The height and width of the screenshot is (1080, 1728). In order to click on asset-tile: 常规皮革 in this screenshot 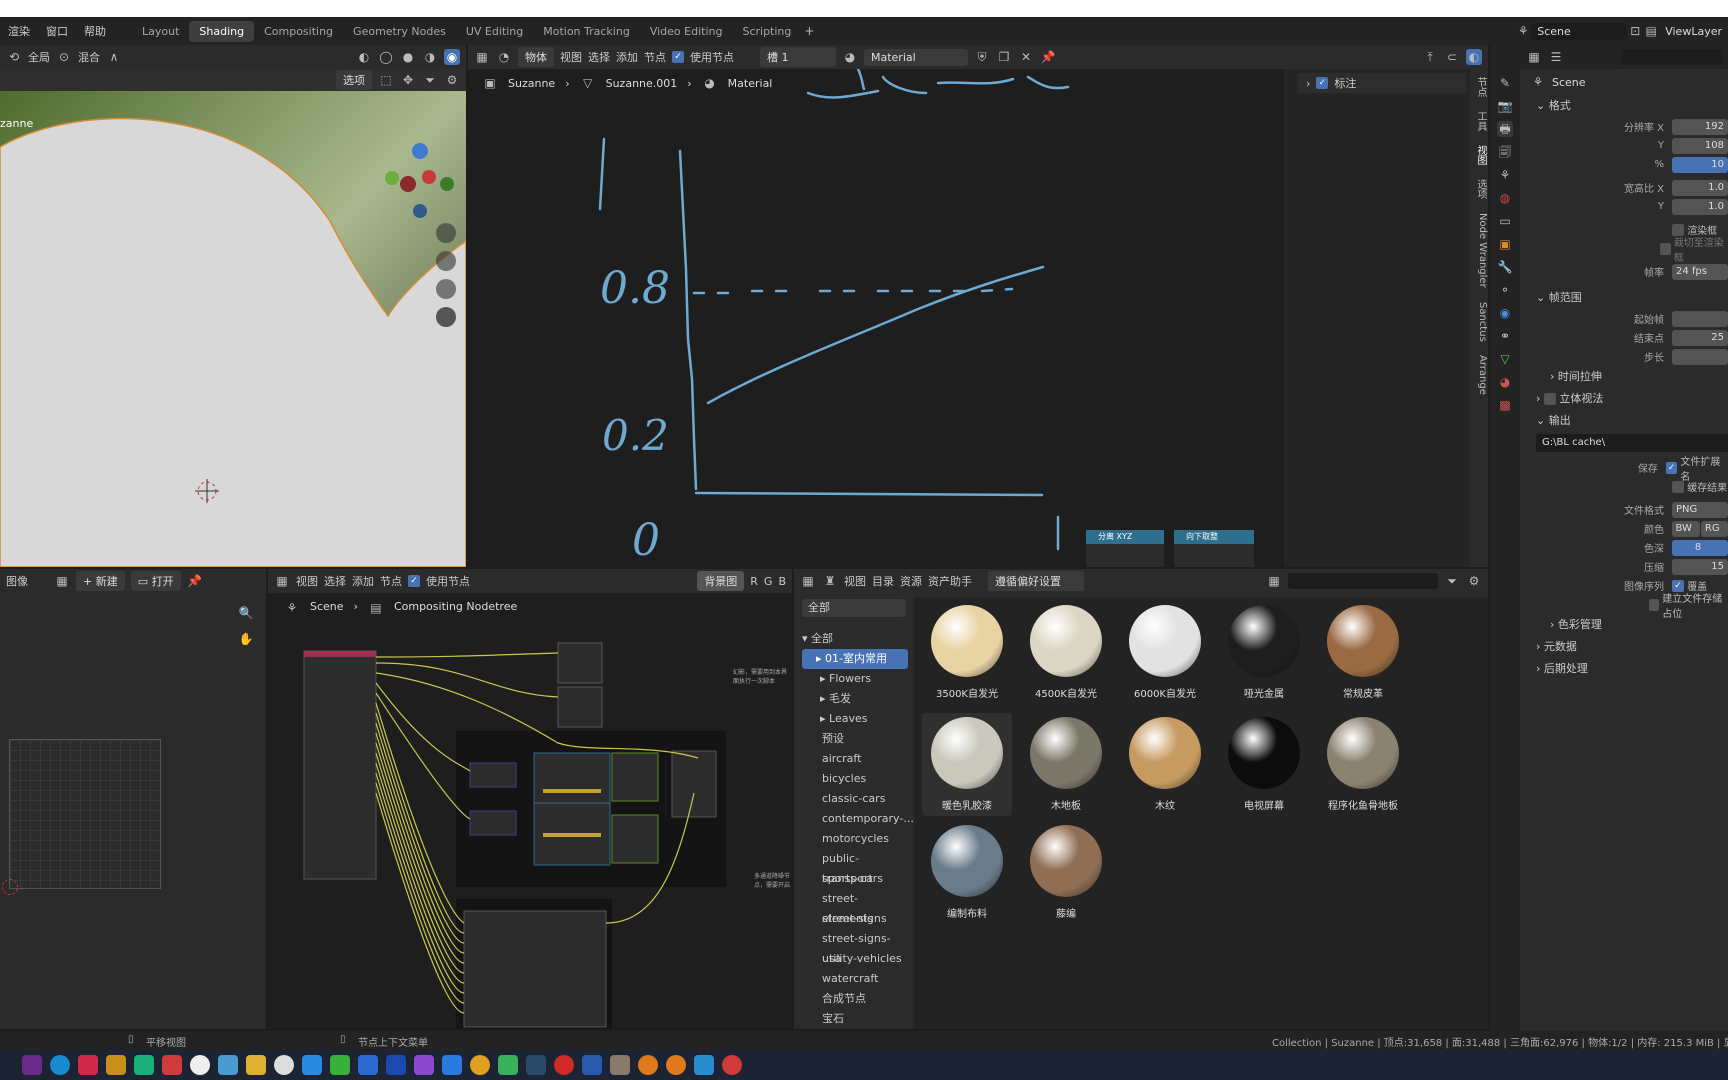, I will do `click(1363, 652)`.